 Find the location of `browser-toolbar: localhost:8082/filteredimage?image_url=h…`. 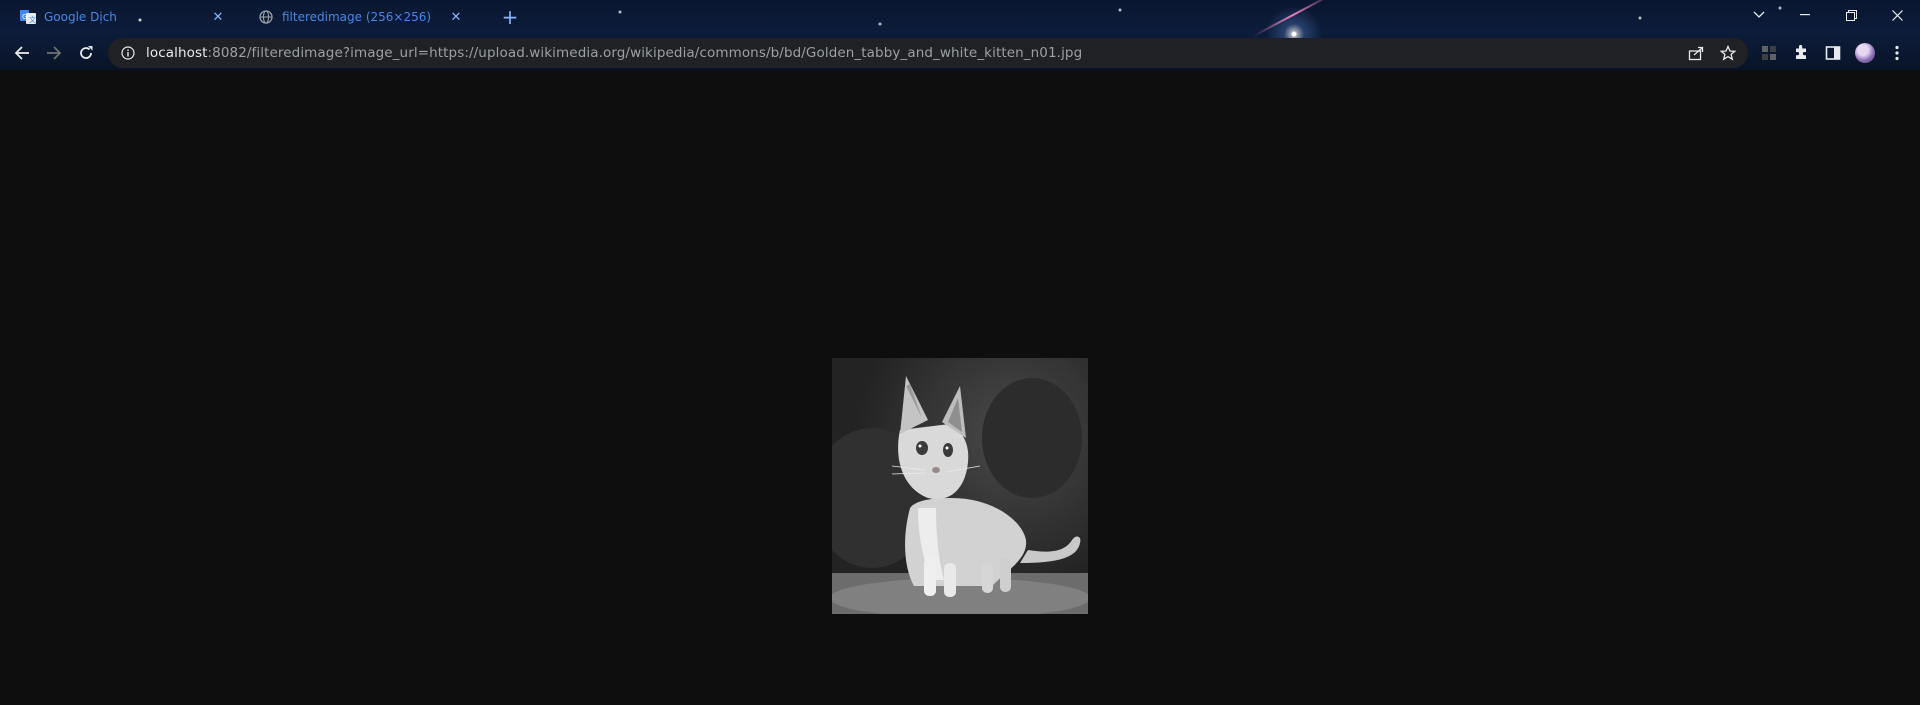

browser-toolbar: localhost:8082/filteredimage?image_url=h… is located at coordinates (960, 53).